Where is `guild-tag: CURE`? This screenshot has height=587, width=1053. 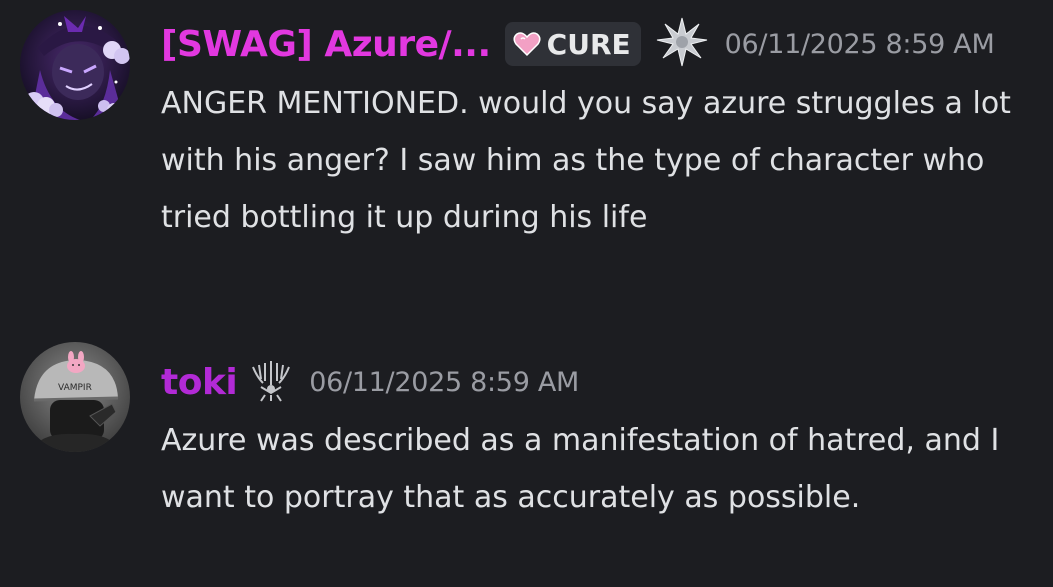
guild-tag: CURE is located at coordinates (572, 44).